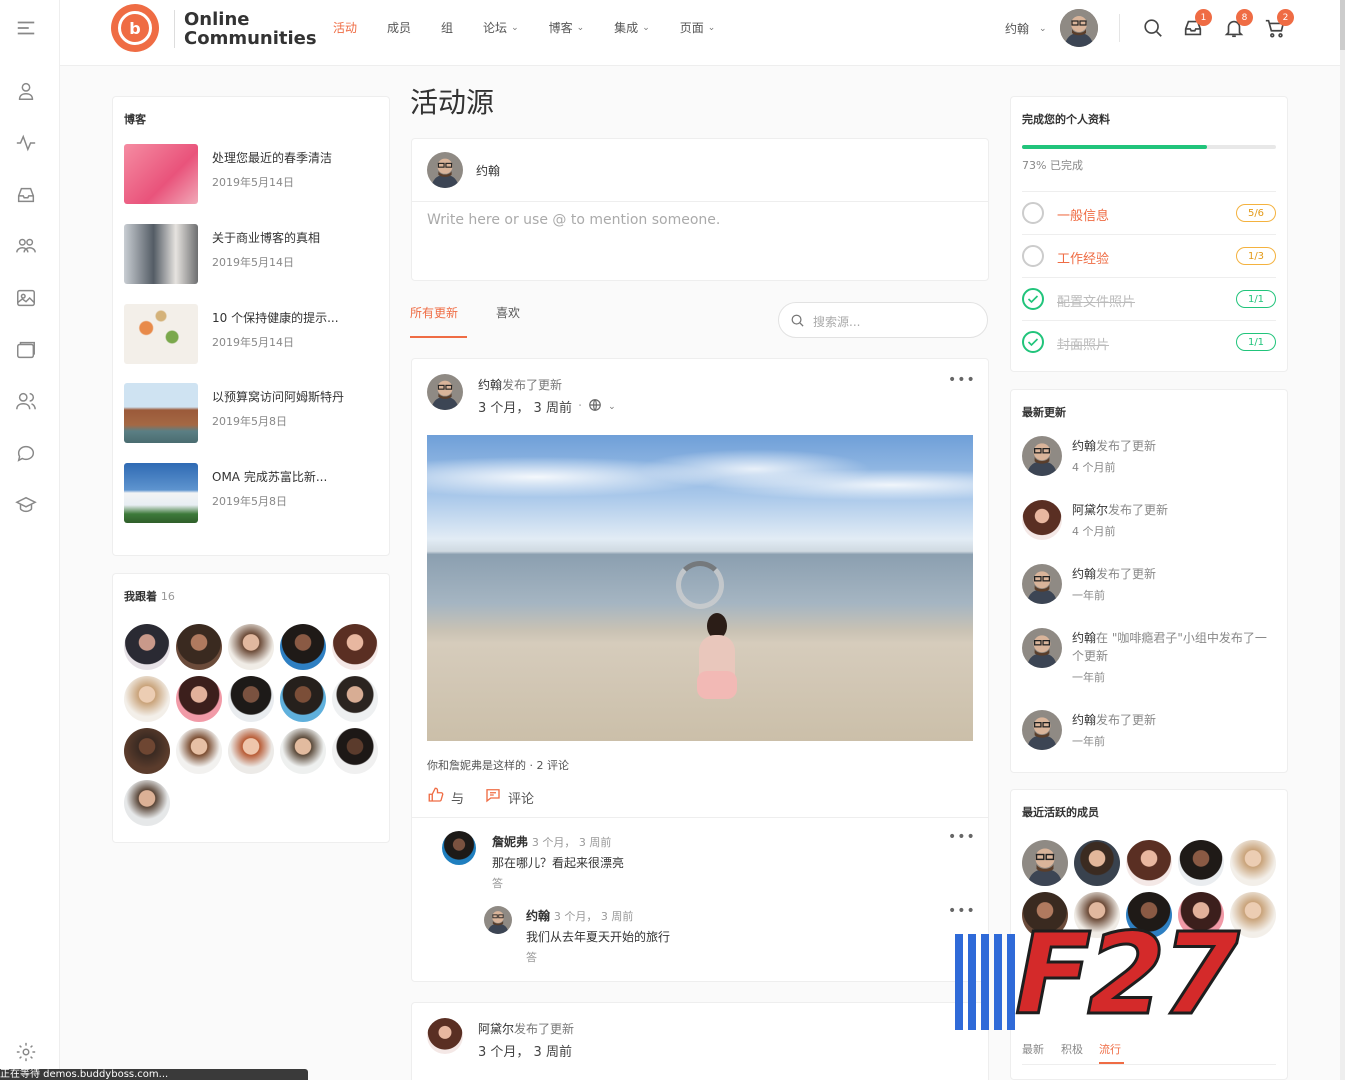  What do you see at coordinates (501, 27) in the screenshot?
I see `nav-forums: 论坛 ⌄` at bounding box center [501, 27].